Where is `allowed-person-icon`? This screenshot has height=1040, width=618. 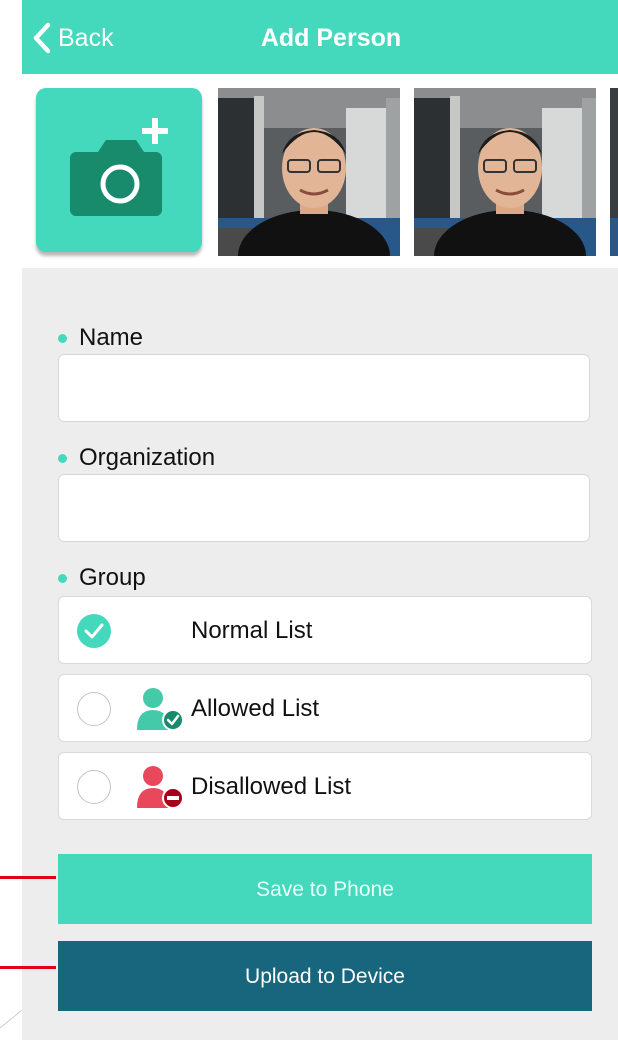 allowed-person-icon is located at coordinates (160, 709).